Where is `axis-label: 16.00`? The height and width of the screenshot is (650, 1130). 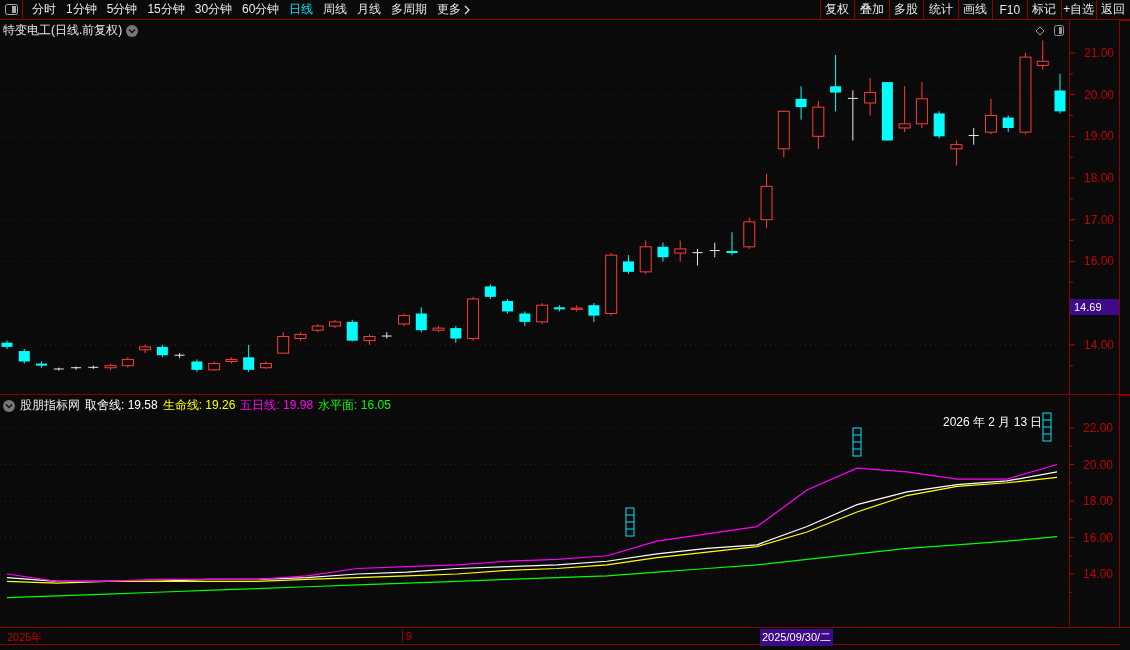 axis-label: 16.00 is located at coordinates (1098, 537).